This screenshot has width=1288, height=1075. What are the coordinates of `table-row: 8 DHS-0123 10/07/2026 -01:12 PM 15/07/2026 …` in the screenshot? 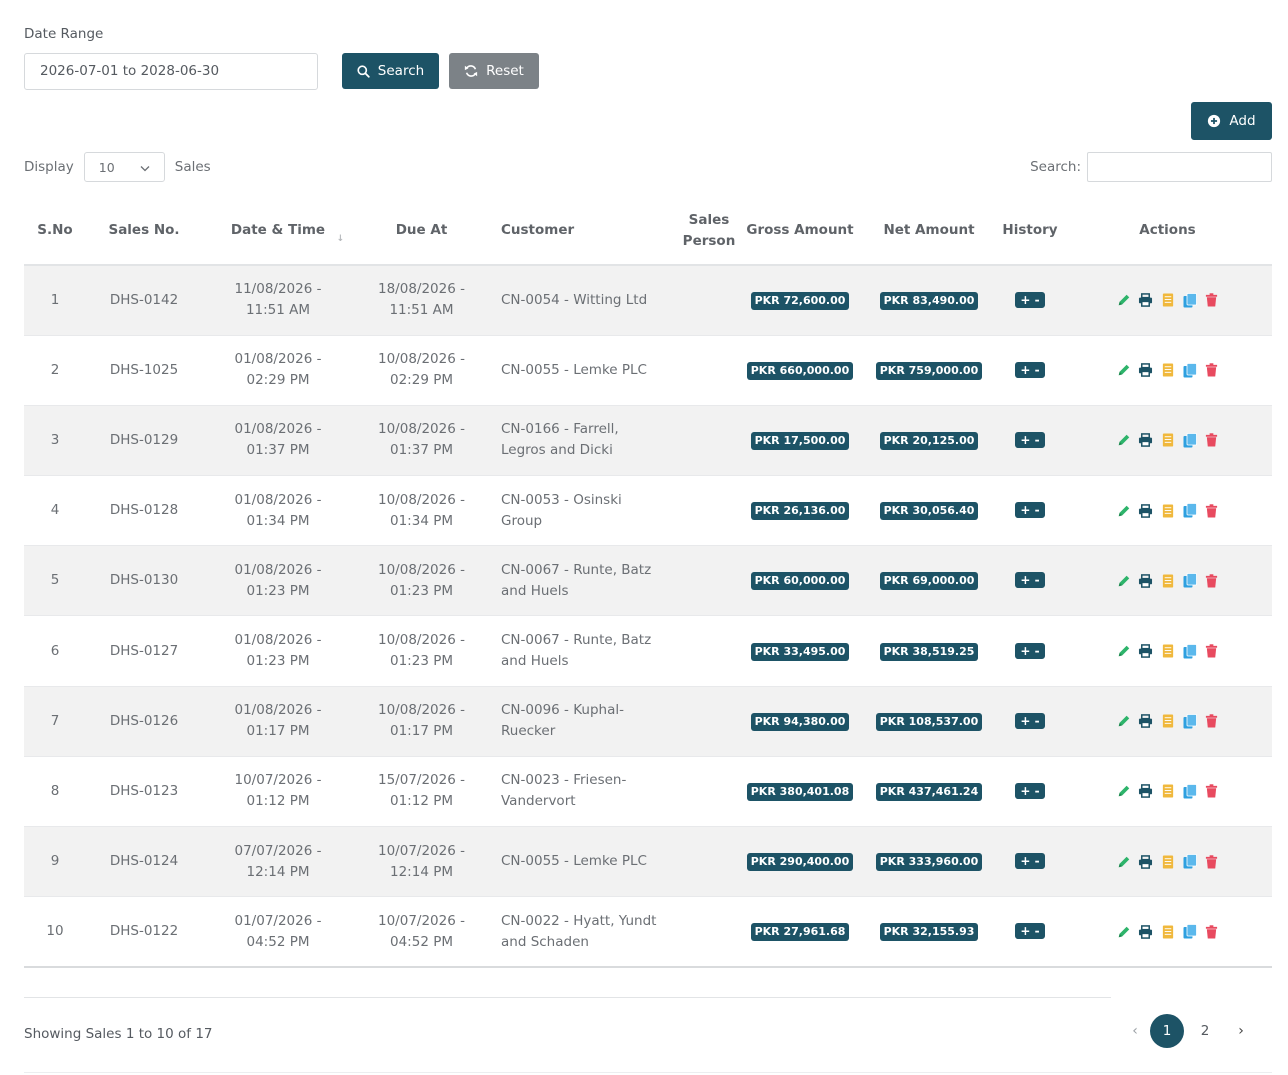 It's located at (648, 792).